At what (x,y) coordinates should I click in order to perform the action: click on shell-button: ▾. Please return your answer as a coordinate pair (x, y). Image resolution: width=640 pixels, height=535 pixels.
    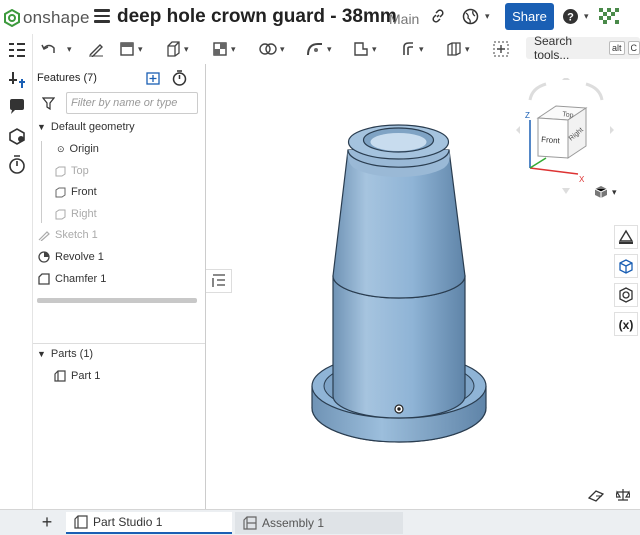
    Looking at the image, I should click on (224, 49).